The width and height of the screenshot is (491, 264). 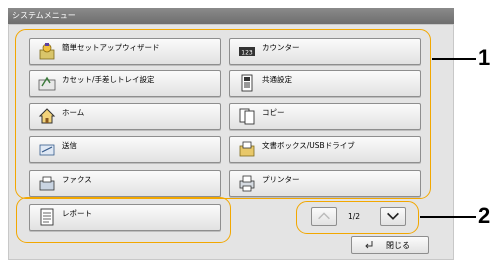 What do you see at coordinates (325, 183) in the screenshot?
I see `menu-item-printer: プリンター` at bounding box center [325, 183].